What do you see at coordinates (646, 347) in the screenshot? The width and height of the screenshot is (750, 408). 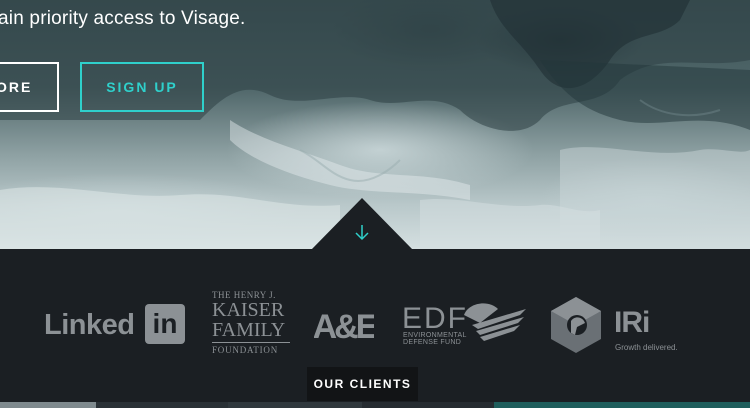 I see `iri-logo-tagline: Growth delivered.` at bounding box center [646, 347].